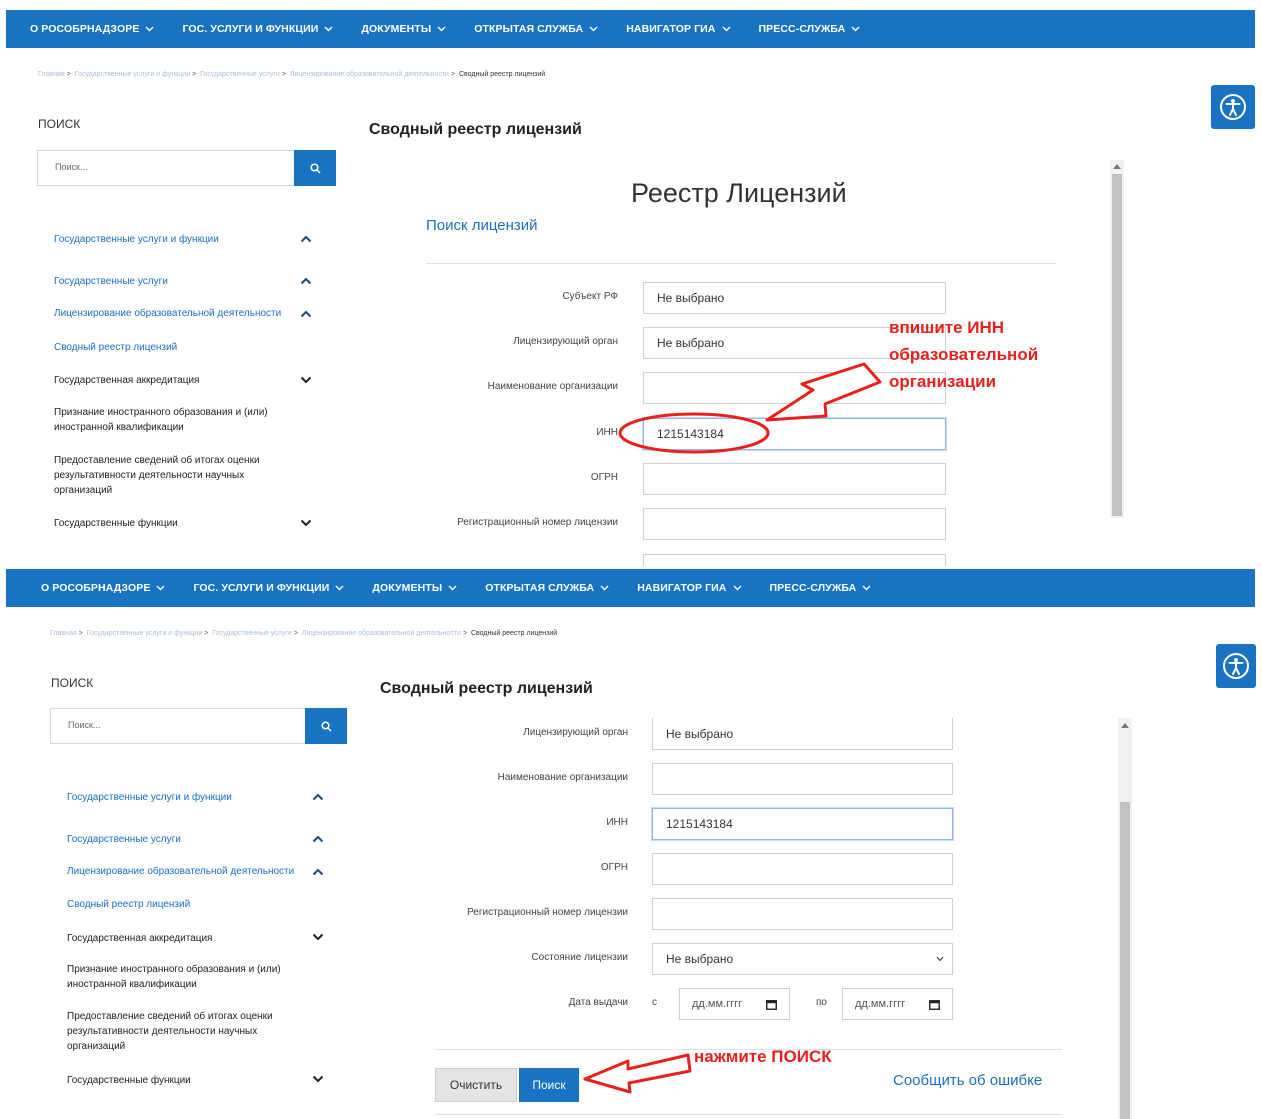 The width and height of the screenshot is (1262, 1119). I want to click on org-name-input, so click(802, 779).